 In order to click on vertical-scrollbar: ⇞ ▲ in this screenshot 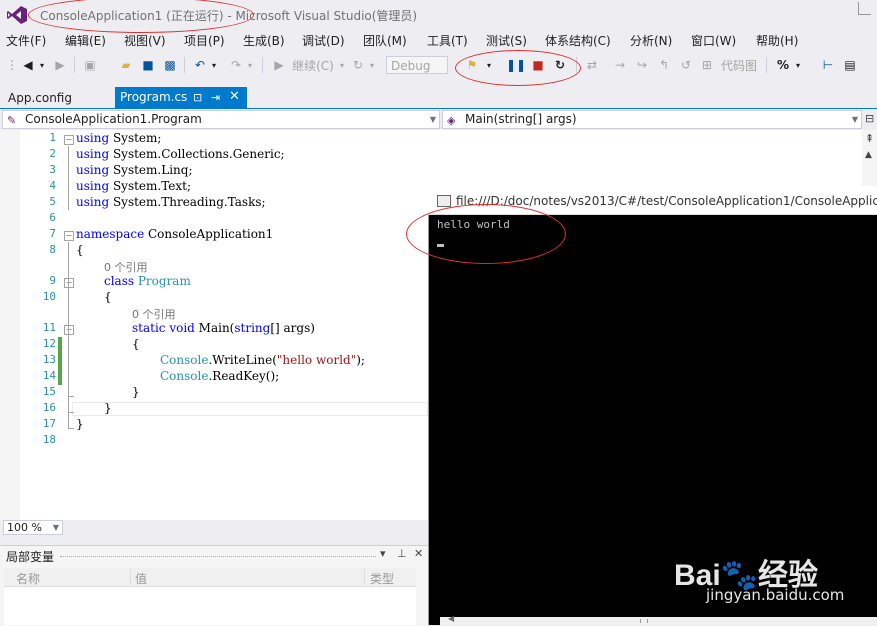, I will do `click(869, 160)`.